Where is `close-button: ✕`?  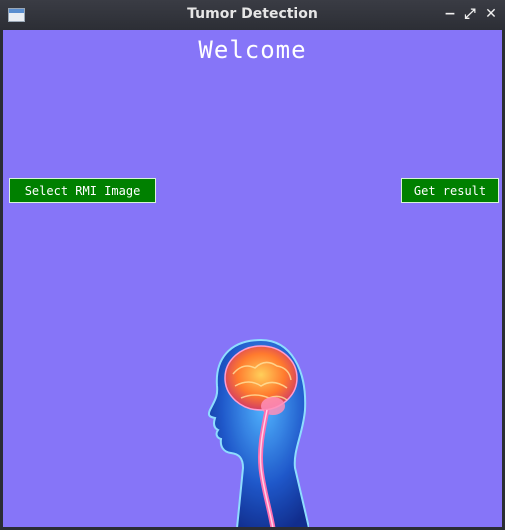 close-button: ✕ is located at coordinates (491, 14).